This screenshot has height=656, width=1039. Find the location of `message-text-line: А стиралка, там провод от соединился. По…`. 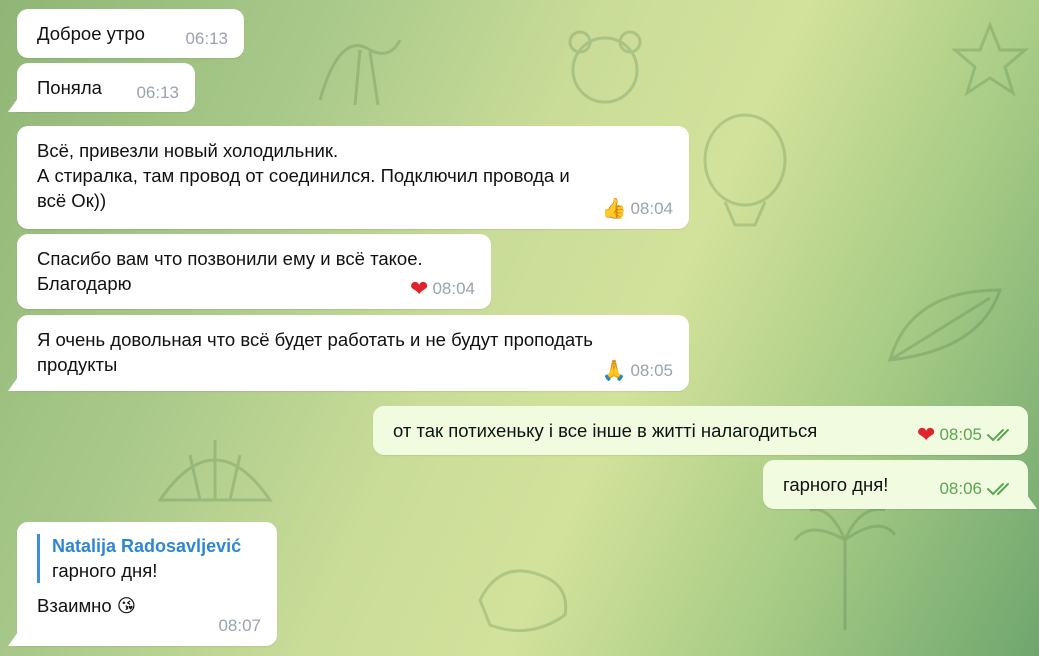

message-text-line: А стиралка, там провод от соединился. По… is located at coordinates (303, 175).